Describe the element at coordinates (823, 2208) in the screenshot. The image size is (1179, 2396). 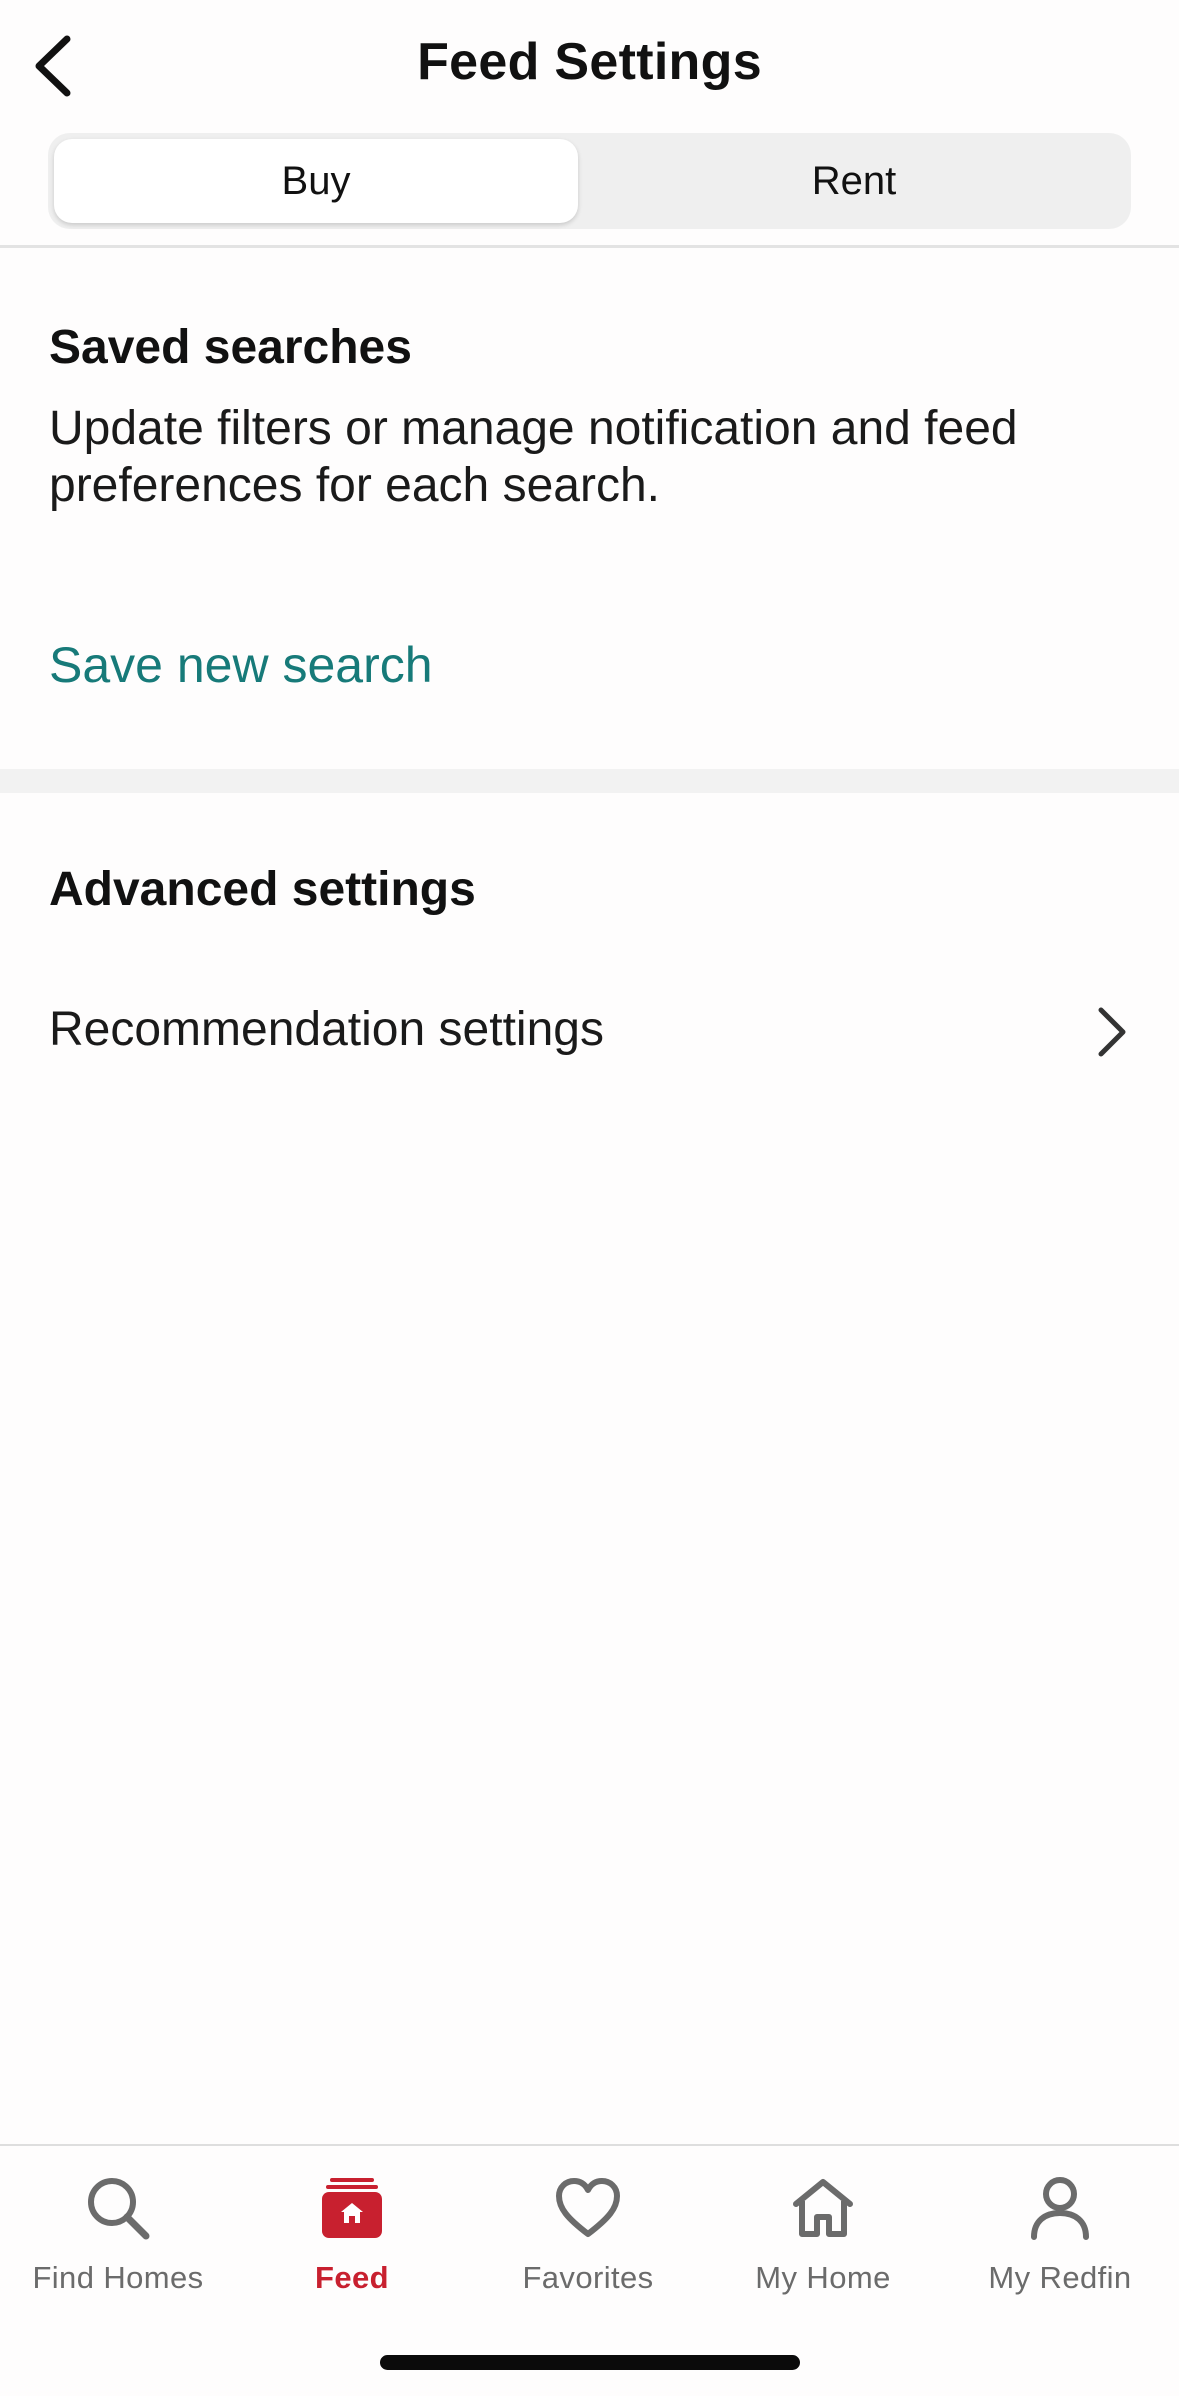
I see `house-icon` at that location.